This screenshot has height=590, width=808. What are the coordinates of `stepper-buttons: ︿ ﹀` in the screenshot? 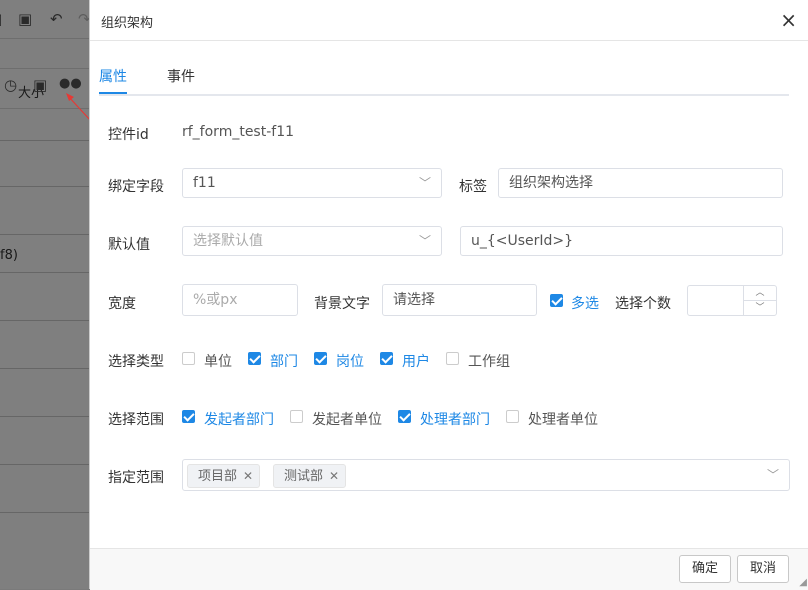 It's located at (759, 300).